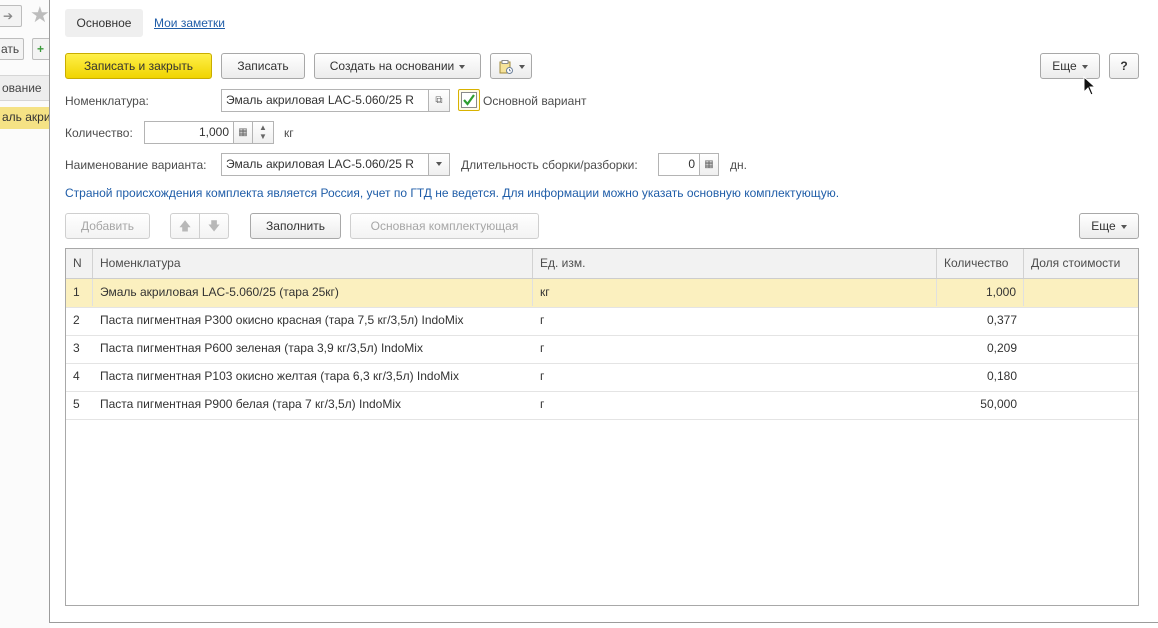 Image resolution: width=1158 pixels, height=628 pixels. What do you see at coordinates (76, 320) in the screenshot?
I see `row-number: 2` at bounding box center [76, 320].